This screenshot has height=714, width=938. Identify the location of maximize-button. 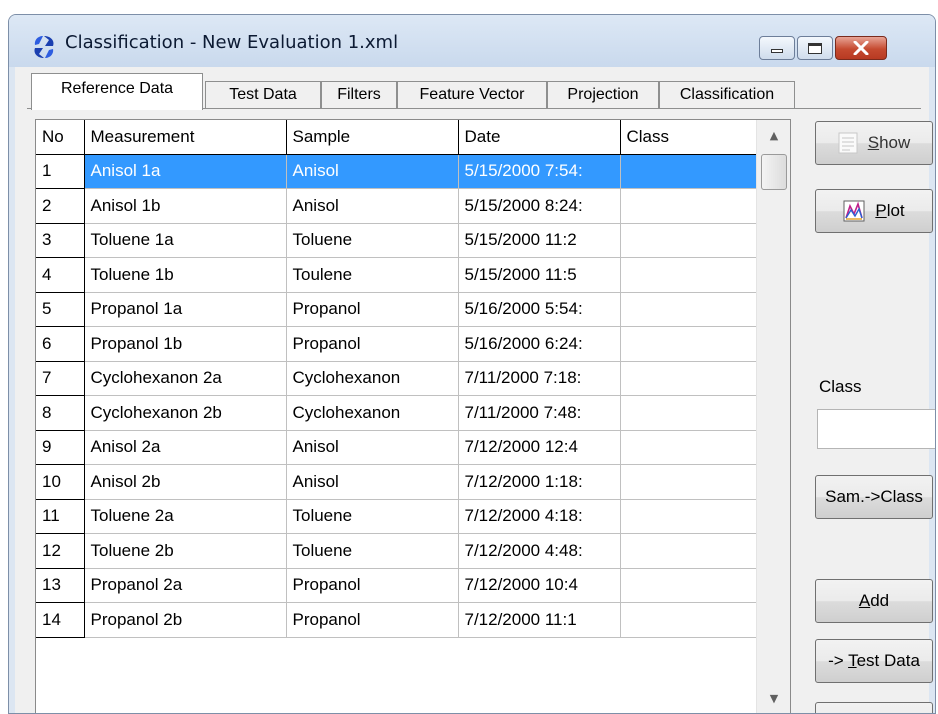
(815, 48).